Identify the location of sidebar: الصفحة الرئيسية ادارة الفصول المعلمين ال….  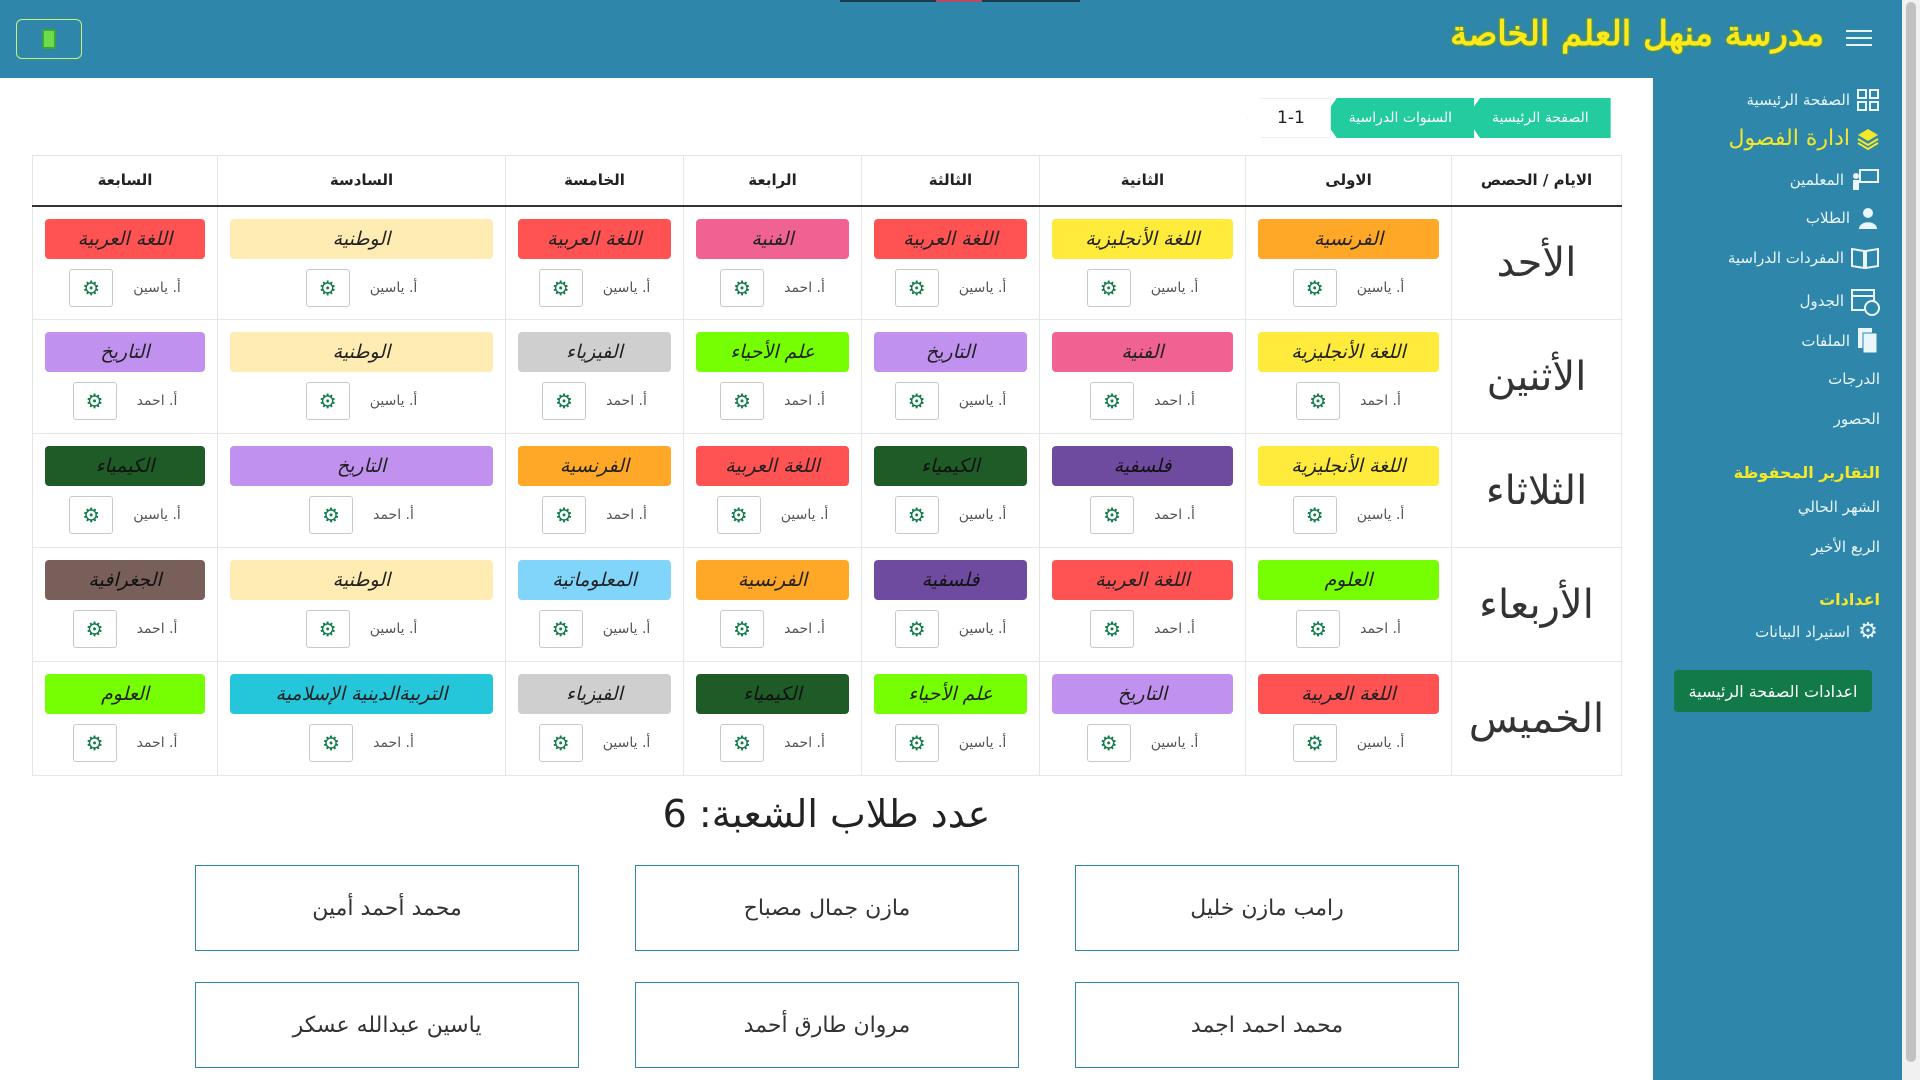
(1777, 579).